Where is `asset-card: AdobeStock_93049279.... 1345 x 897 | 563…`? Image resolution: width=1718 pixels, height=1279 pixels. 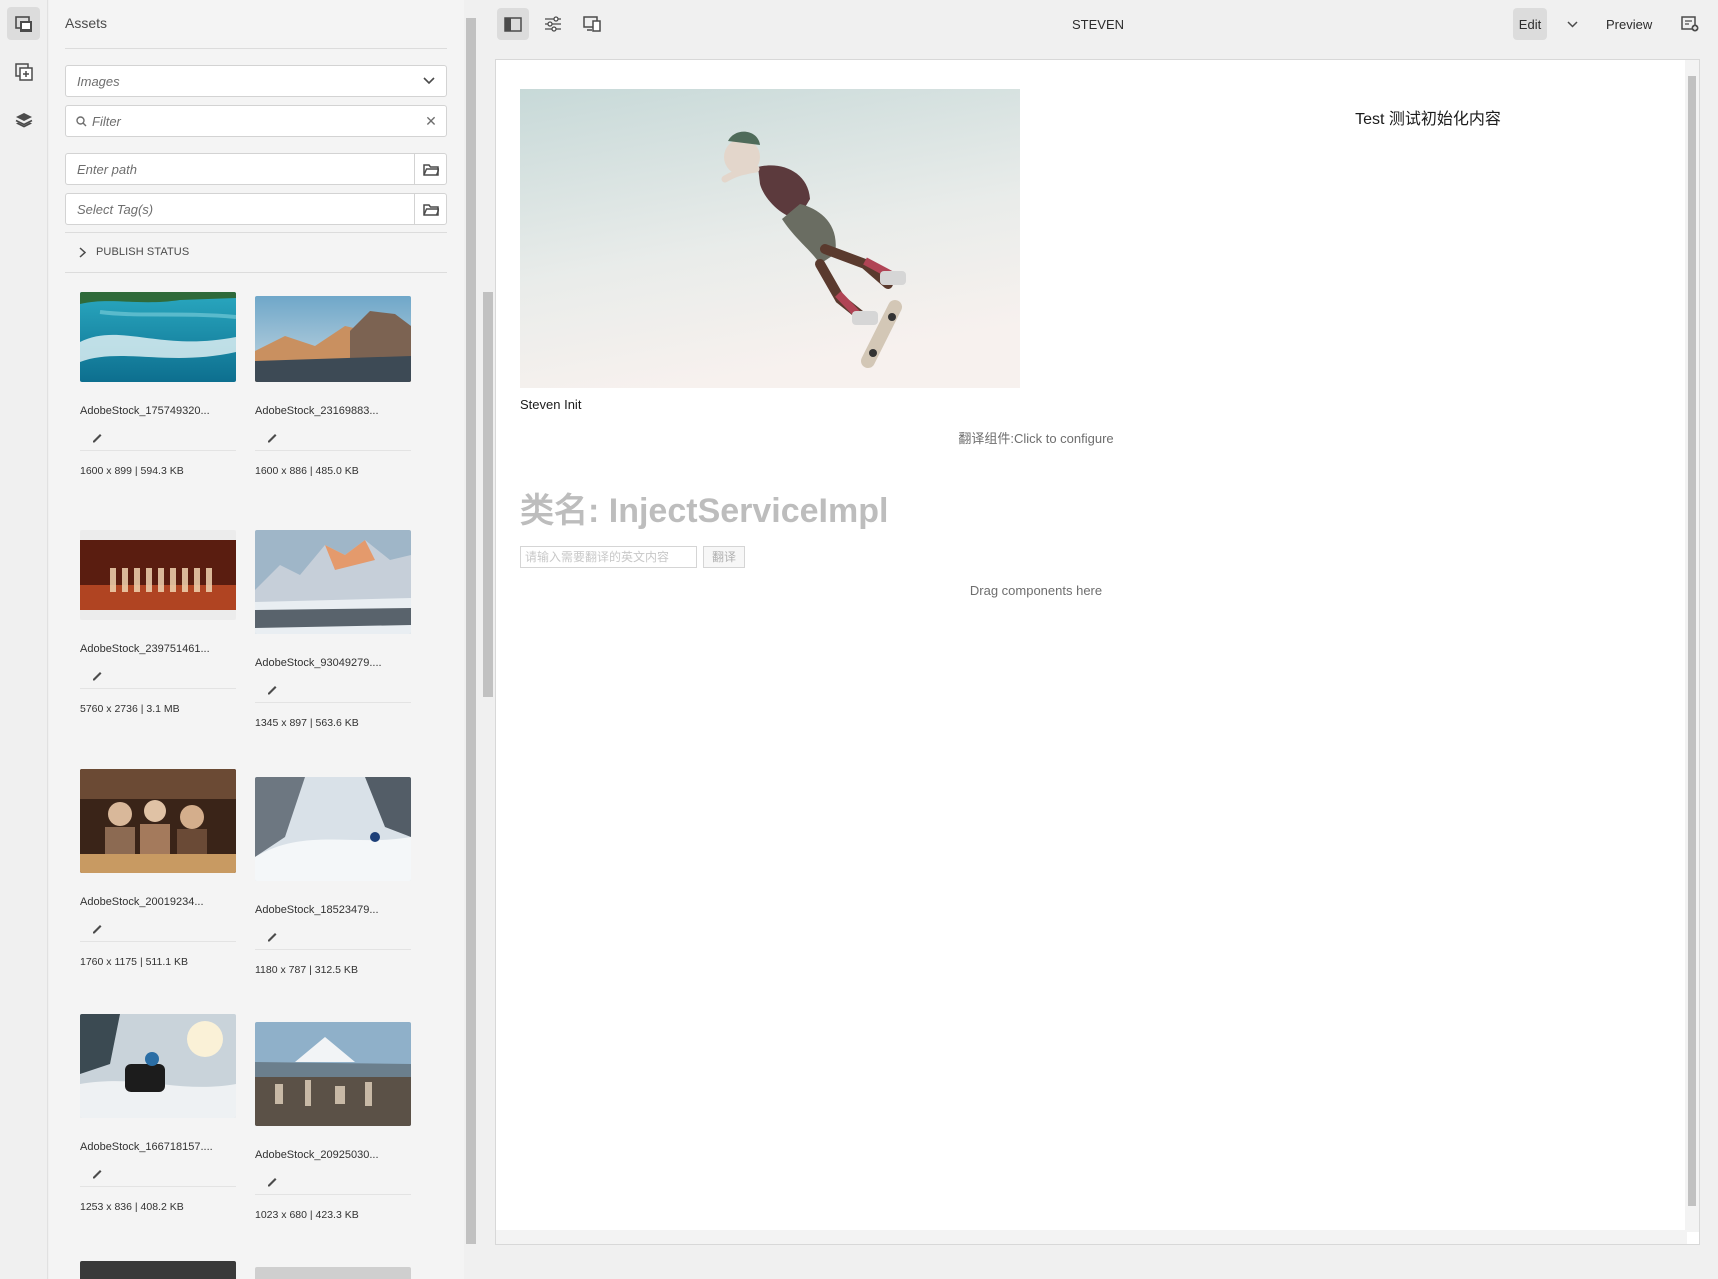 asset-card: AdobeStock_93049279.... 1345 x 897 | 563… is located at coordinates (333, 645).